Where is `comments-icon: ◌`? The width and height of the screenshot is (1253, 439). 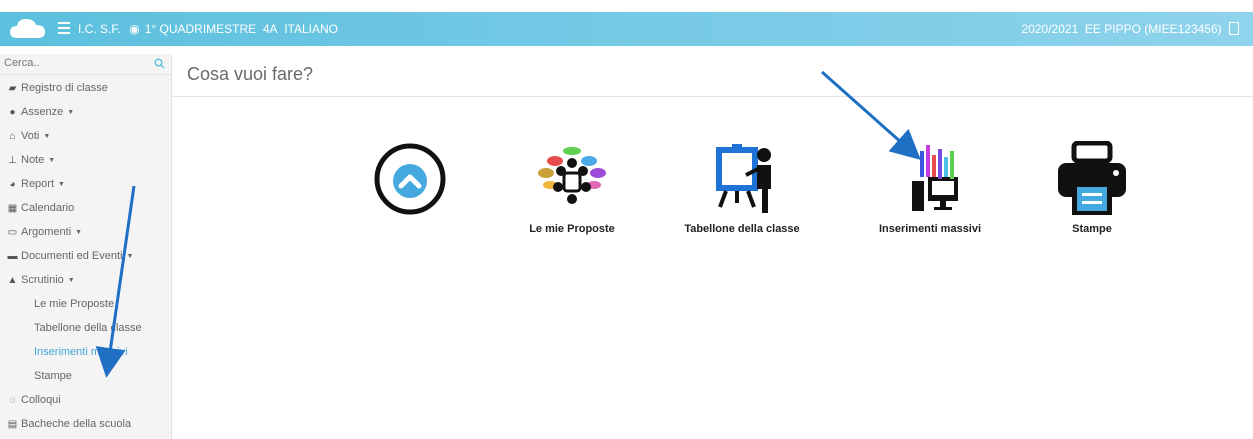 comments-icon: ◌ is located at coordinates (12, 400).